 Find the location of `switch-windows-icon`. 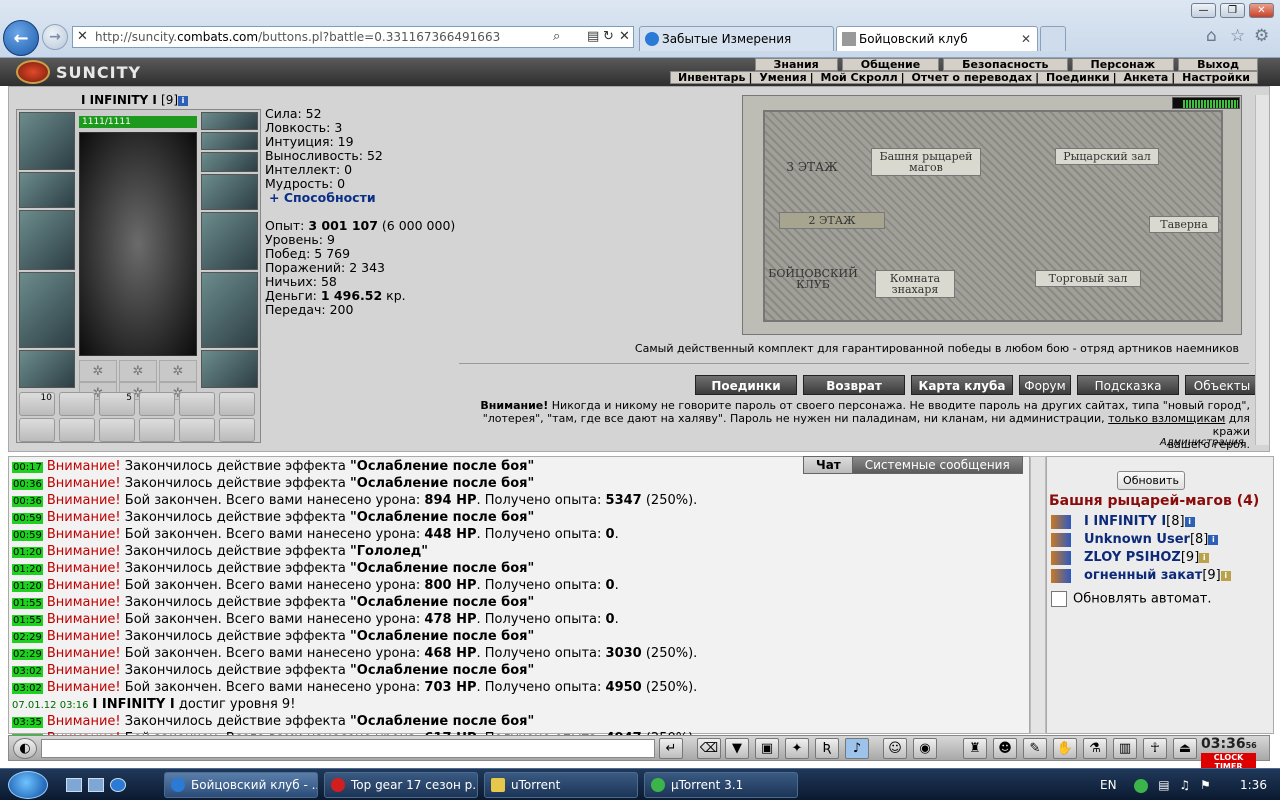

switch-windows-icon is located at coordinates (96, 785).